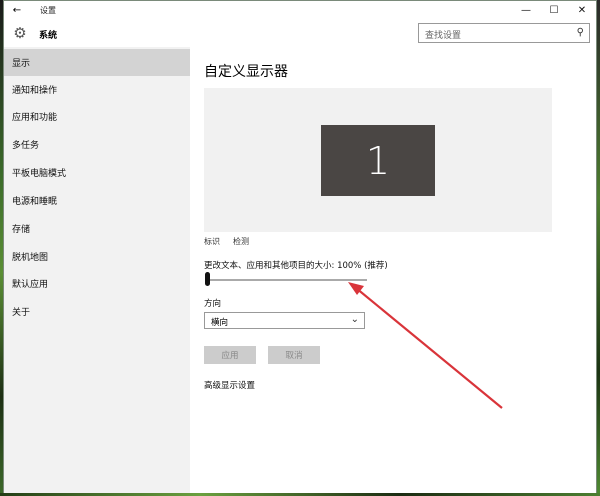 This screenshot has width=600, height=496. I want to click on advanced-display-settings-link: 高级显示设置, so click(229, 385).